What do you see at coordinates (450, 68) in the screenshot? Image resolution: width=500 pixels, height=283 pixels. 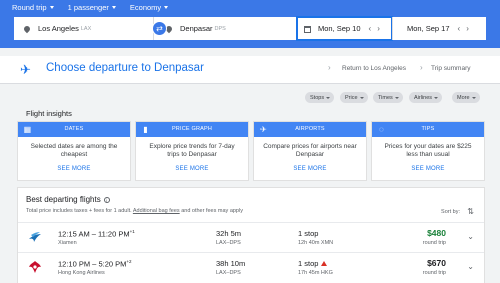 I see `breadcrumb-summary: Trip summary` at bounding box center [450, 68].